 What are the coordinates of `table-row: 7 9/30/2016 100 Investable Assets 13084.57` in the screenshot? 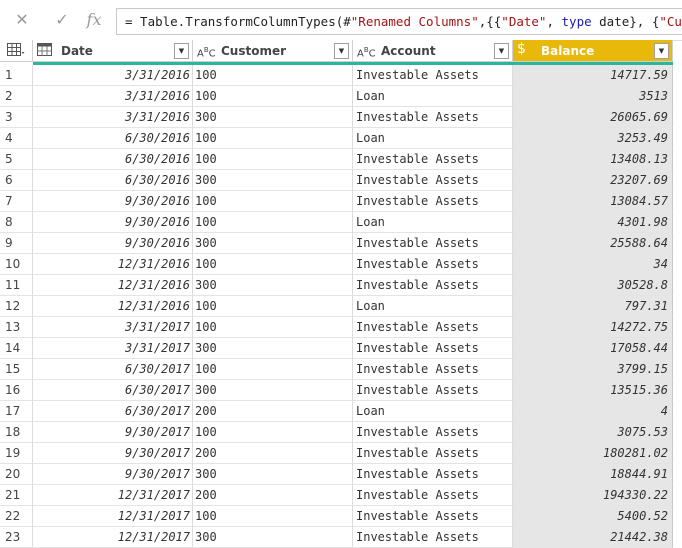 It's located at (341, 201).